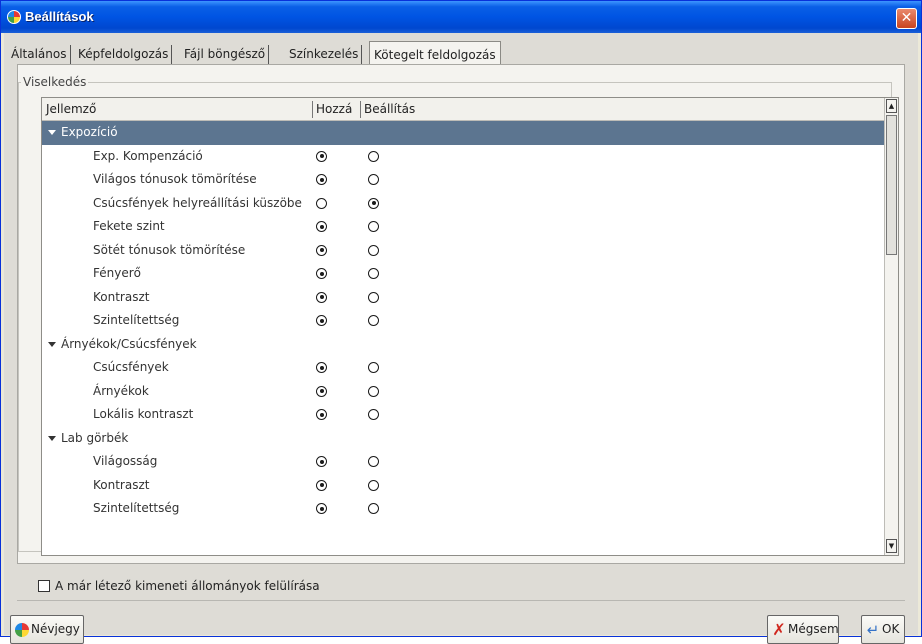 The image size is (922, 644). Describe the element at coordinates (779, 629) in the screenshot. I see `cancel-x-icon: ✗` at that location.